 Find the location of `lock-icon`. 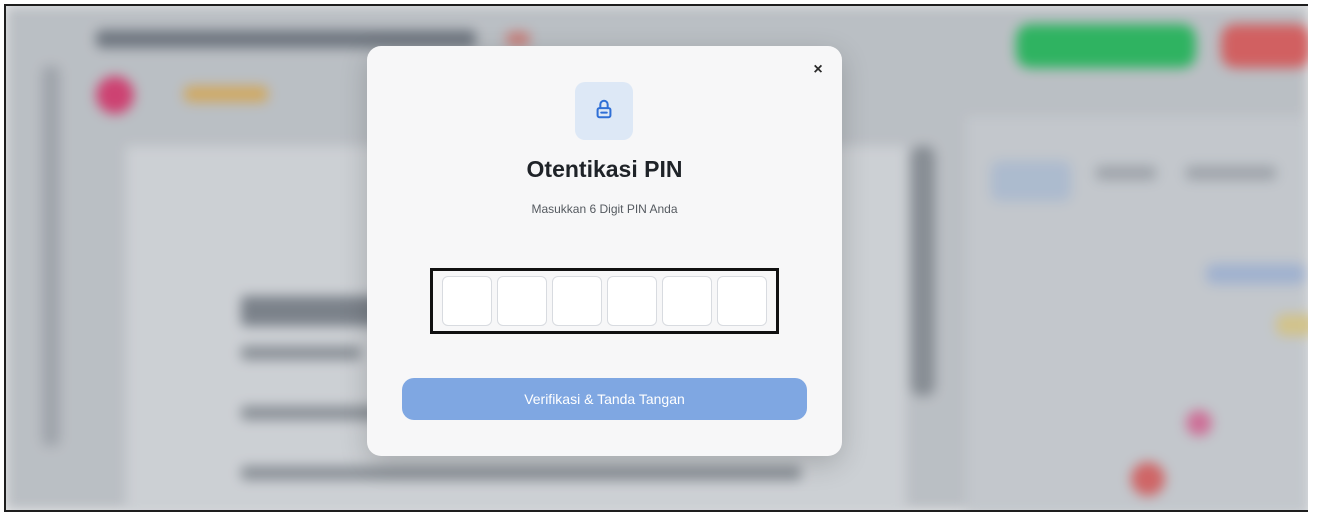

lock-icon is located at coordinates (604, 111).